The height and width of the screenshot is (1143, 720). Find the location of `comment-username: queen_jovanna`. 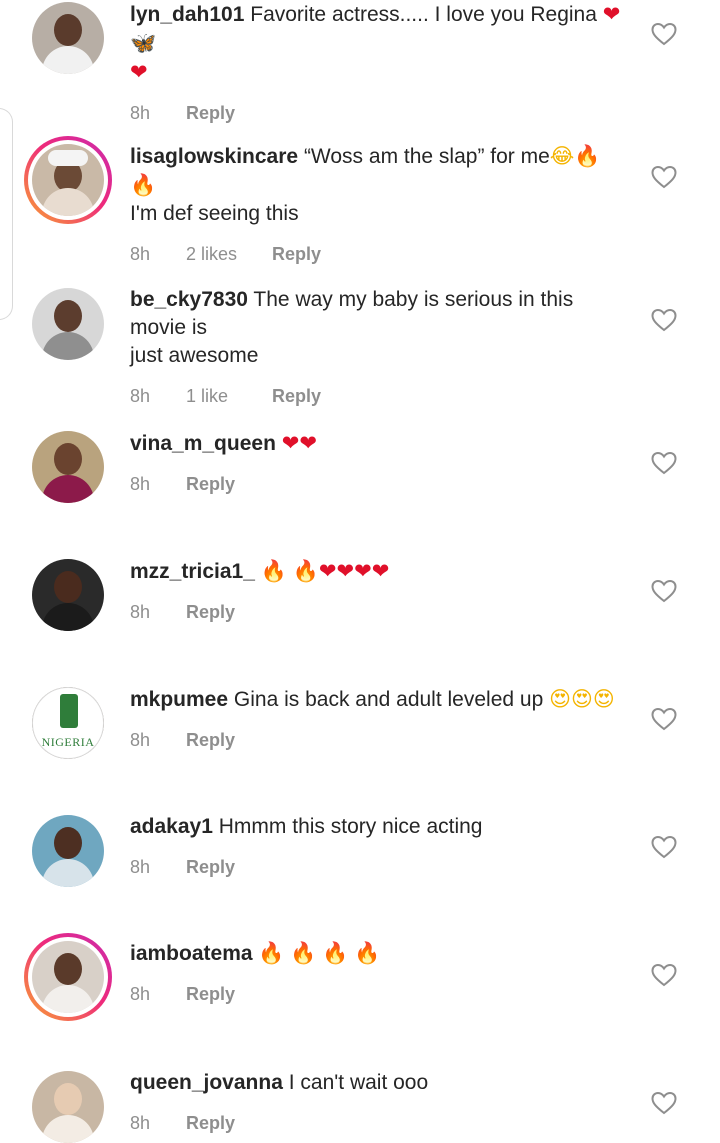

comment-username: queen_jovanna is located at coordinates (206, 1082).